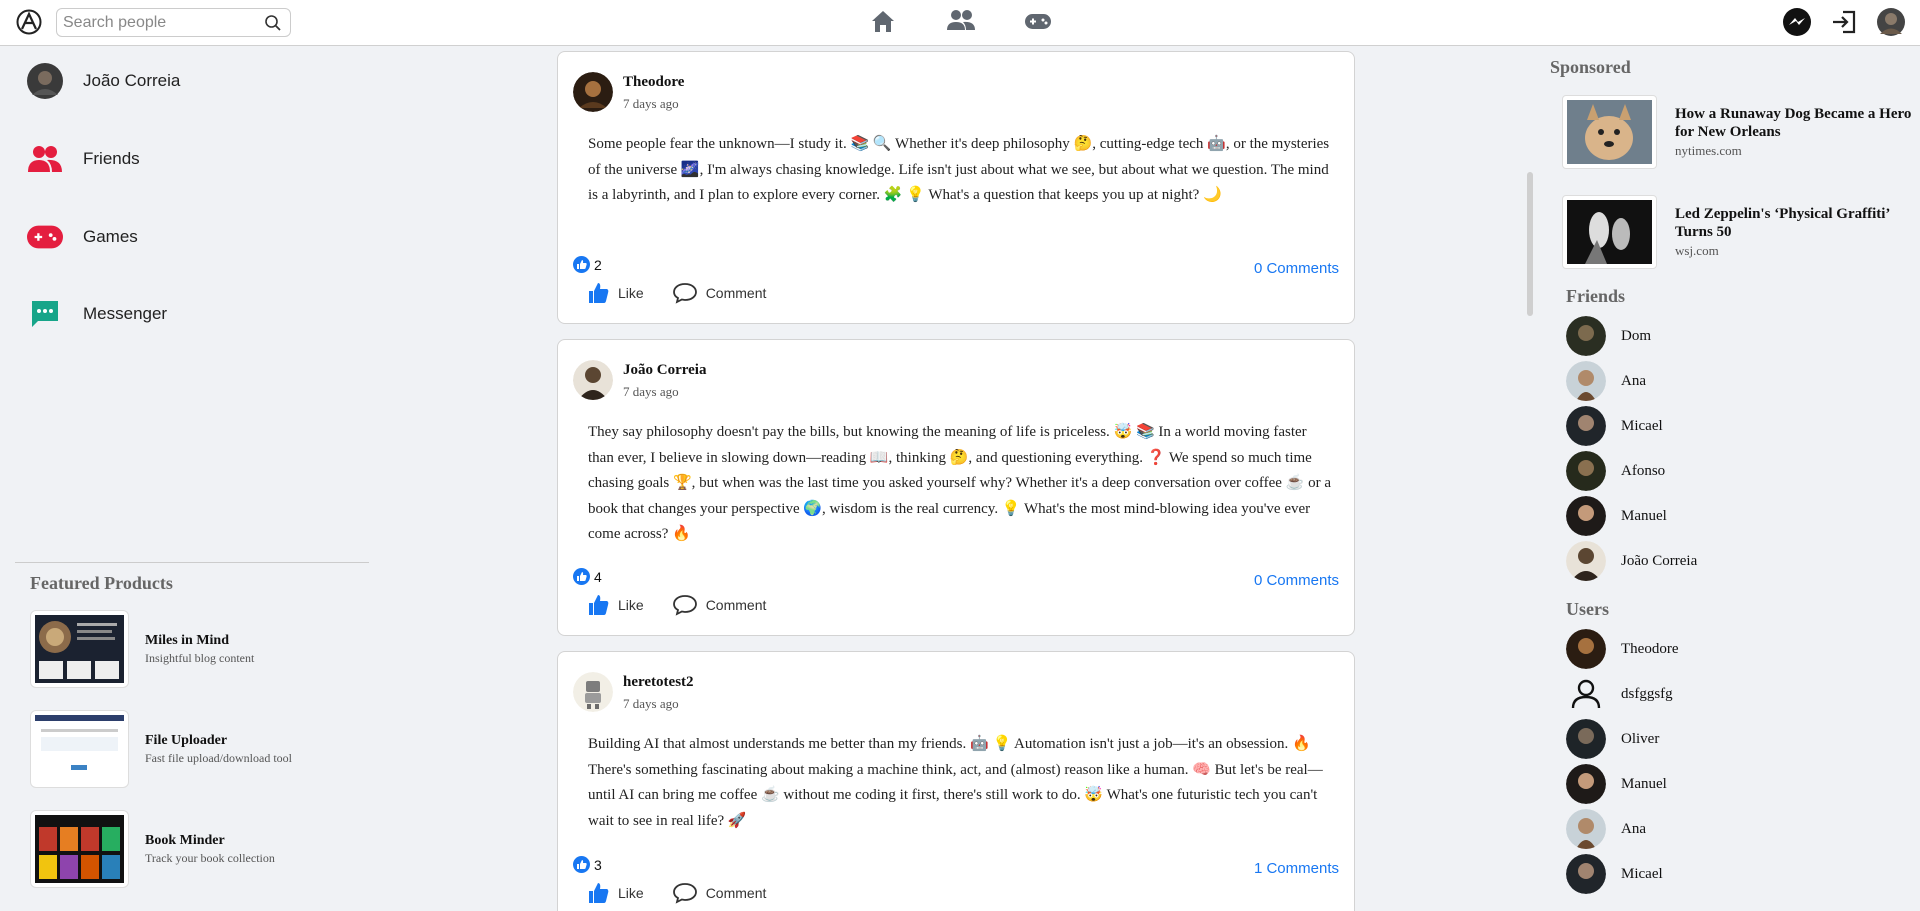 Image resolution: width=1920 pixels, height=911 pixels. What do you see at coordinates (1608, 336) in the screenshot?
I see `friend-item: Dom` at bounding box center [1608, 336].